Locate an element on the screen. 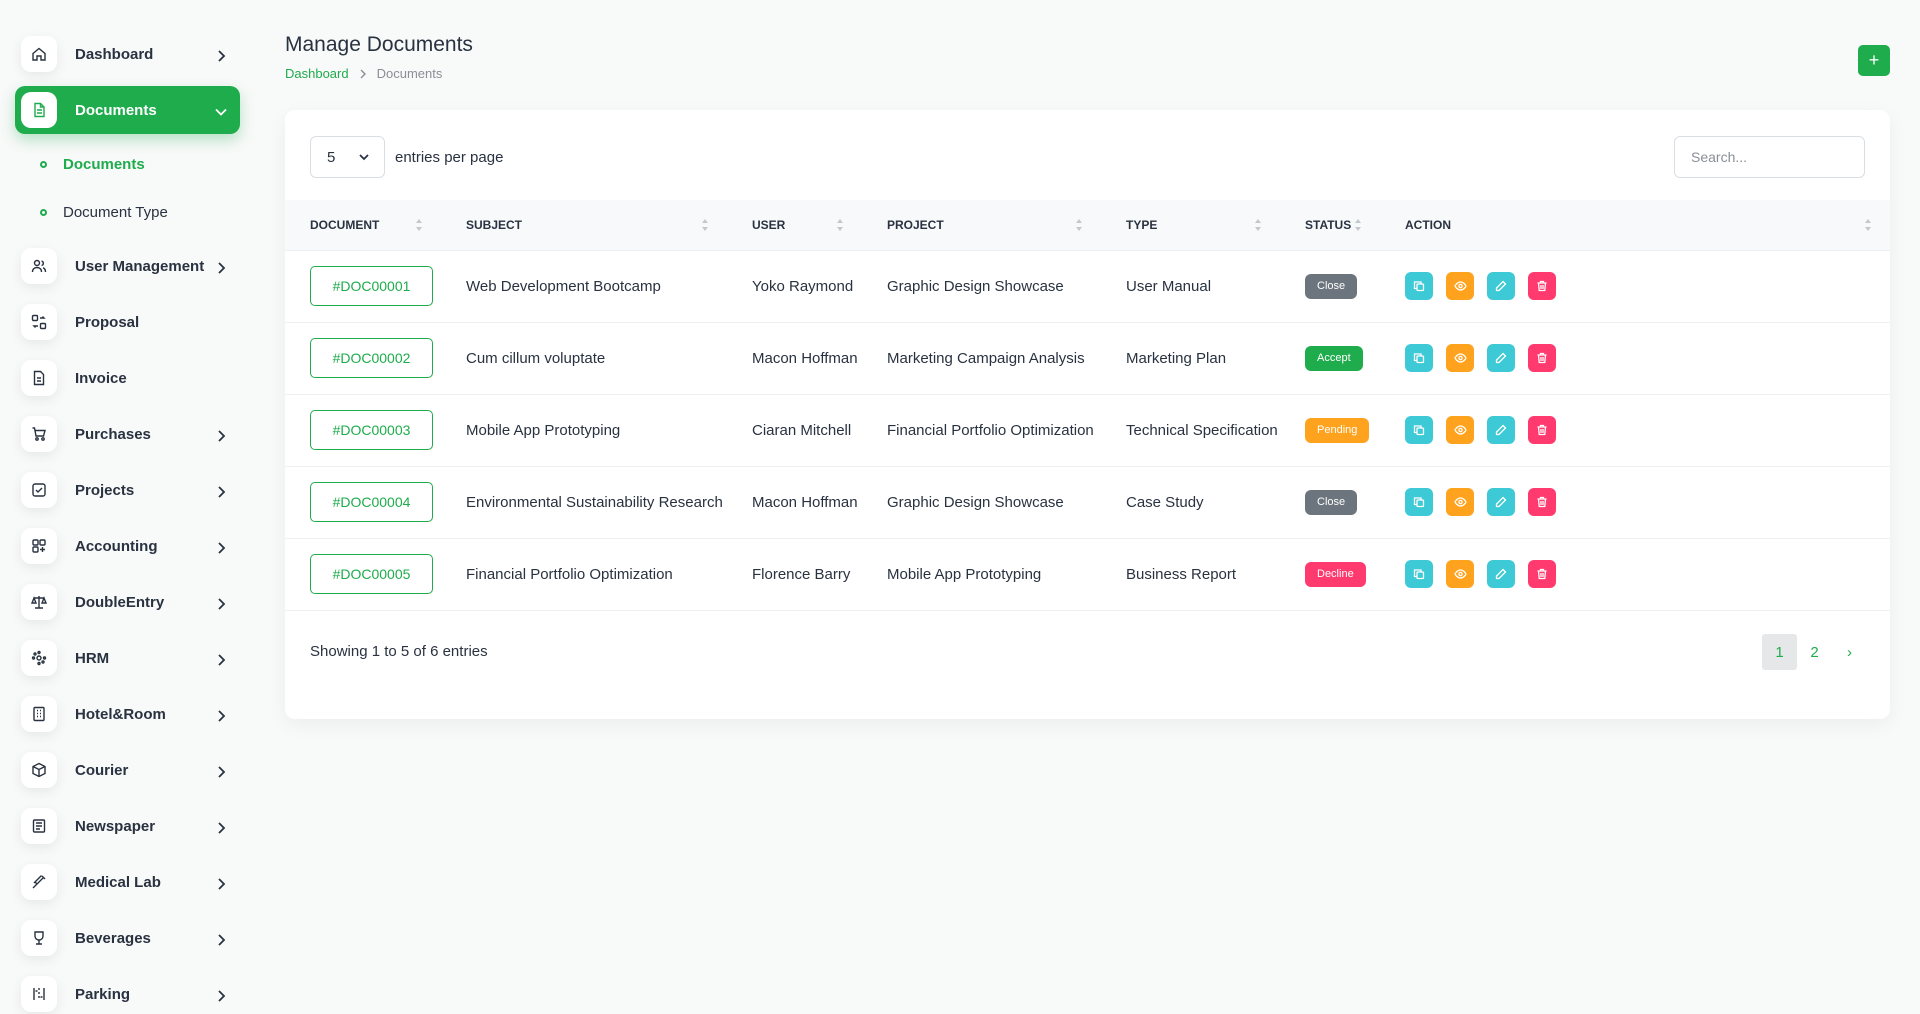 The image size is (1920, 1014). chevron-down-icon is located at coordinates (221, 112).